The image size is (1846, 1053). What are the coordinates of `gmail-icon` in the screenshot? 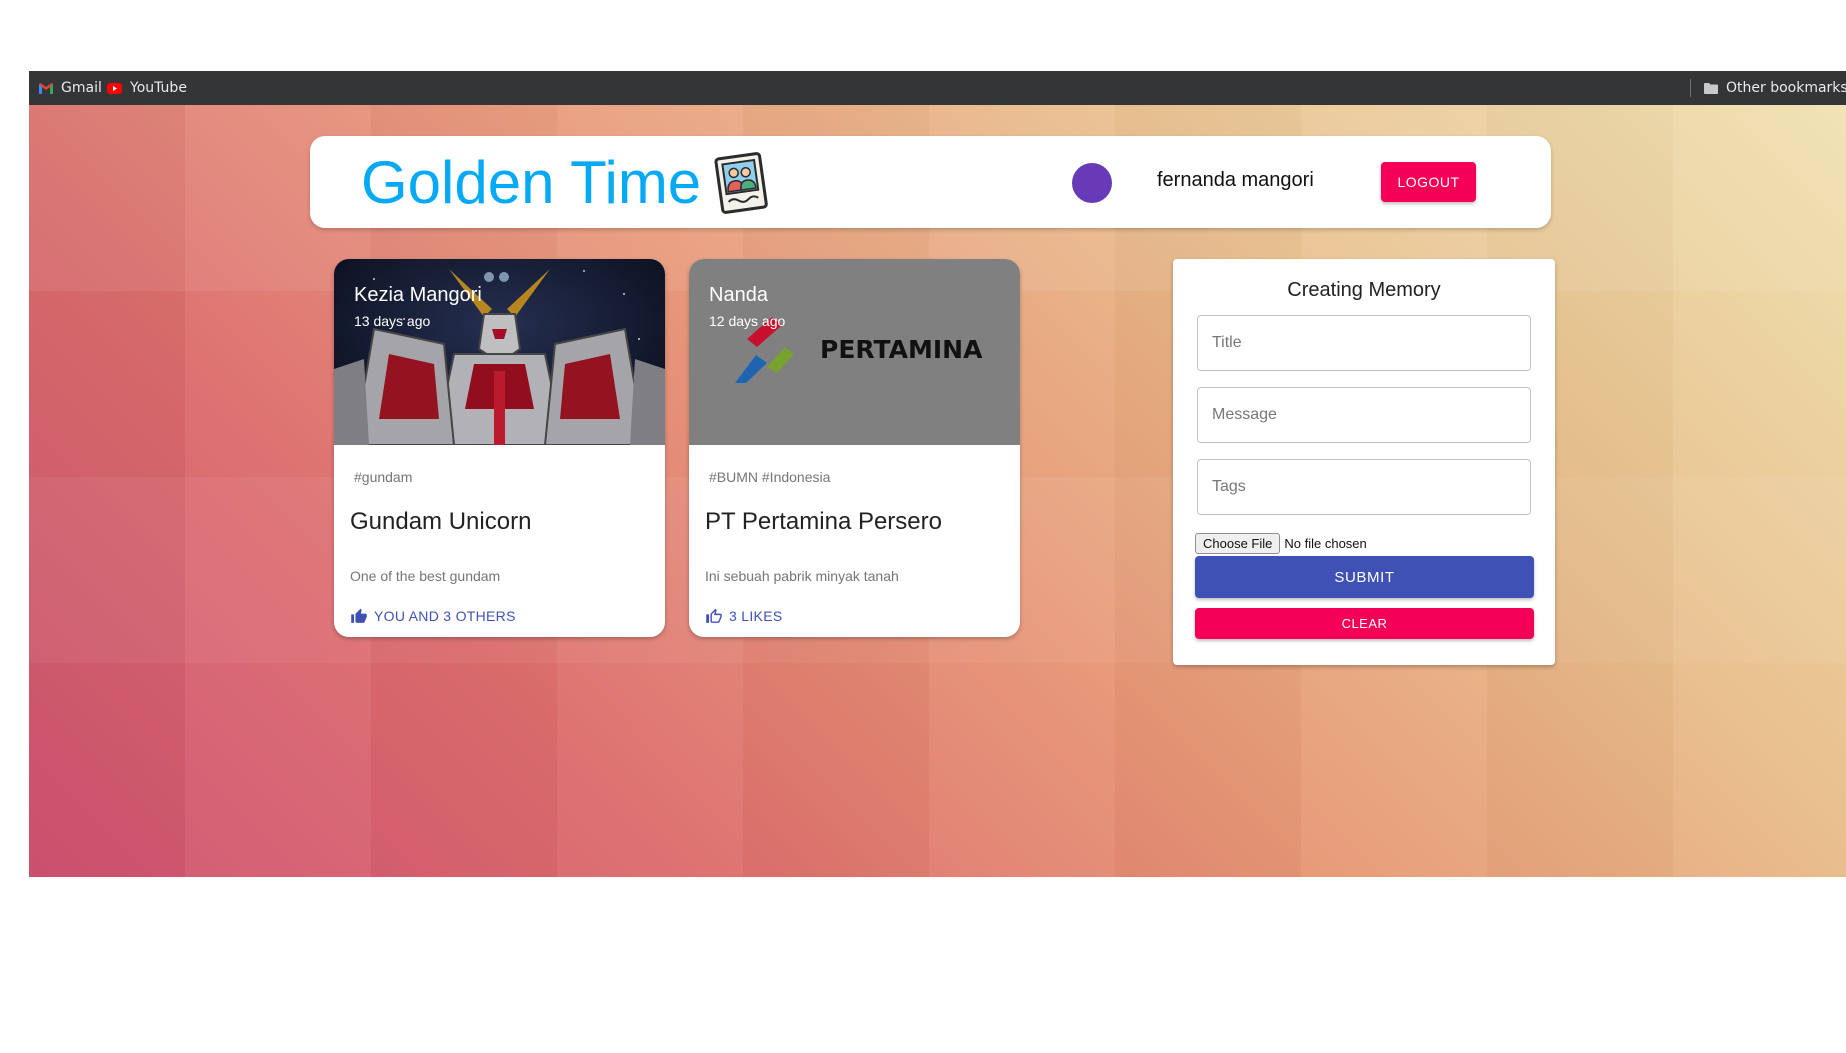 It's located at (46, 88).